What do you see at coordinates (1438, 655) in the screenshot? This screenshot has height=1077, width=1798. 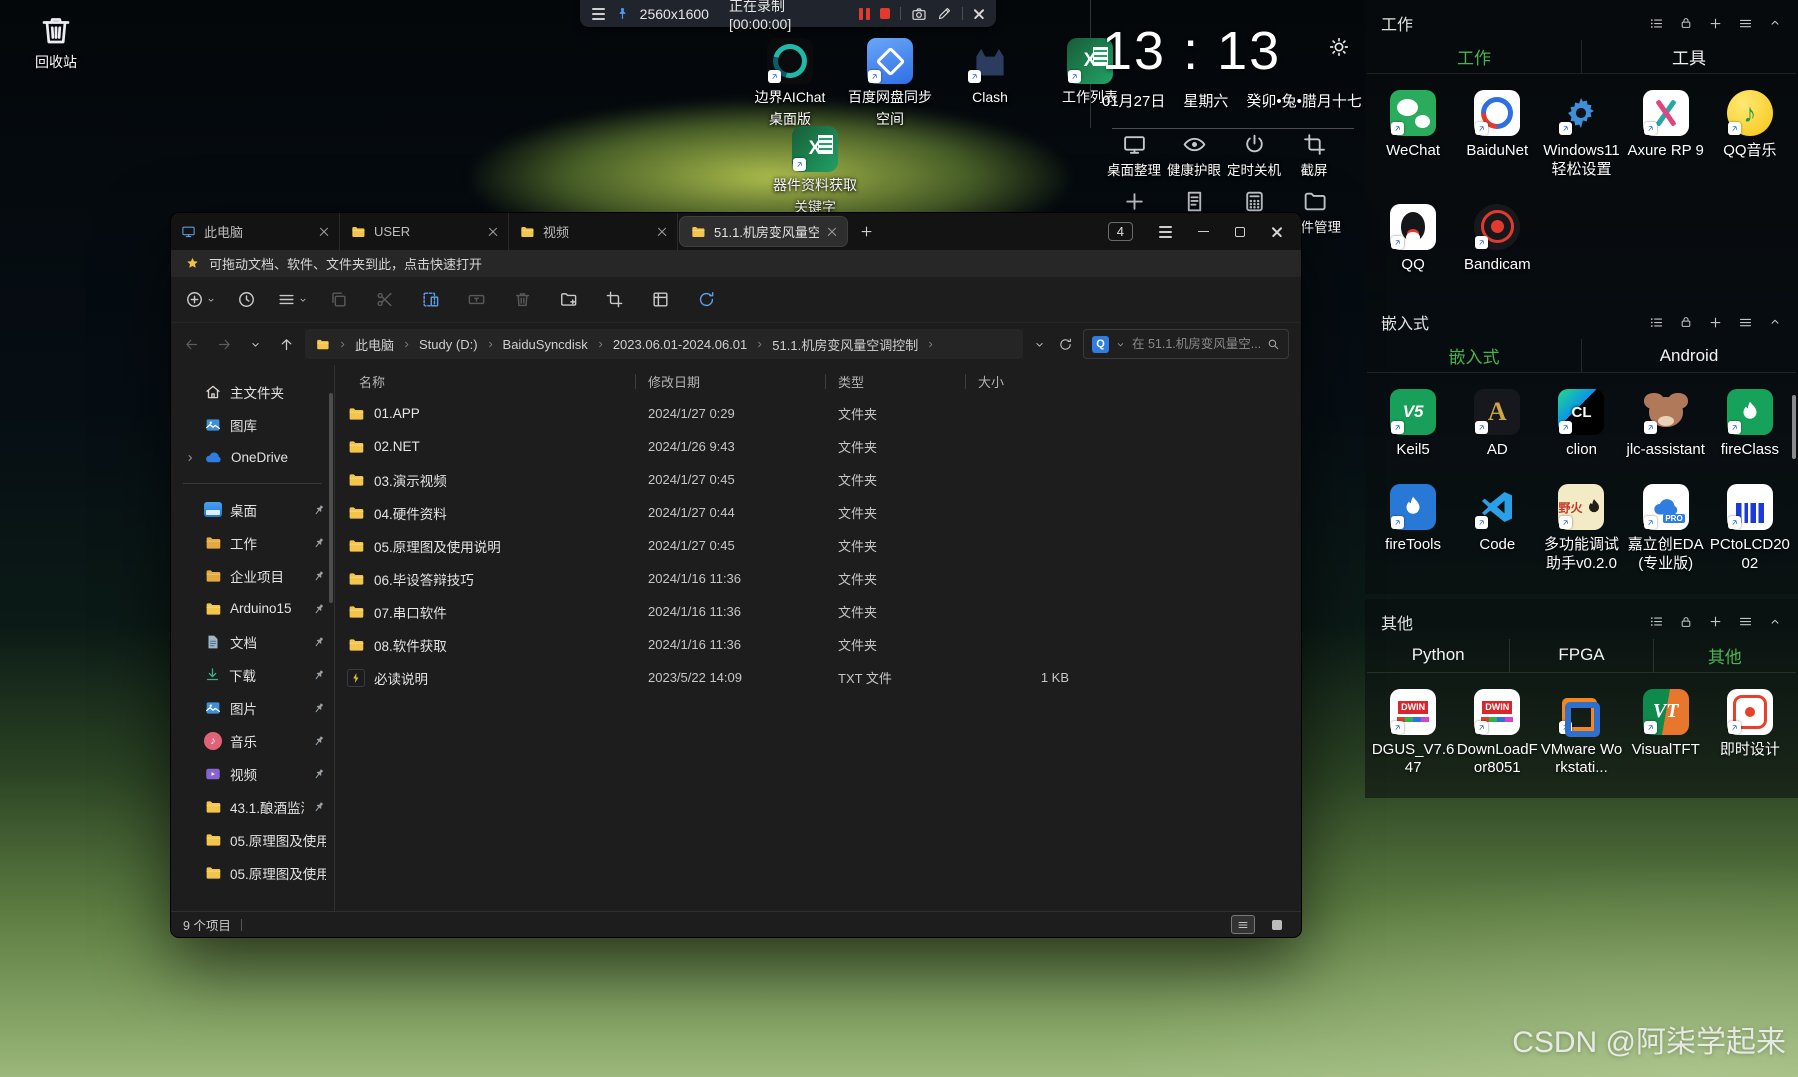 I see `panel-tab-Python: Python` at bounding box center [1438, 655].